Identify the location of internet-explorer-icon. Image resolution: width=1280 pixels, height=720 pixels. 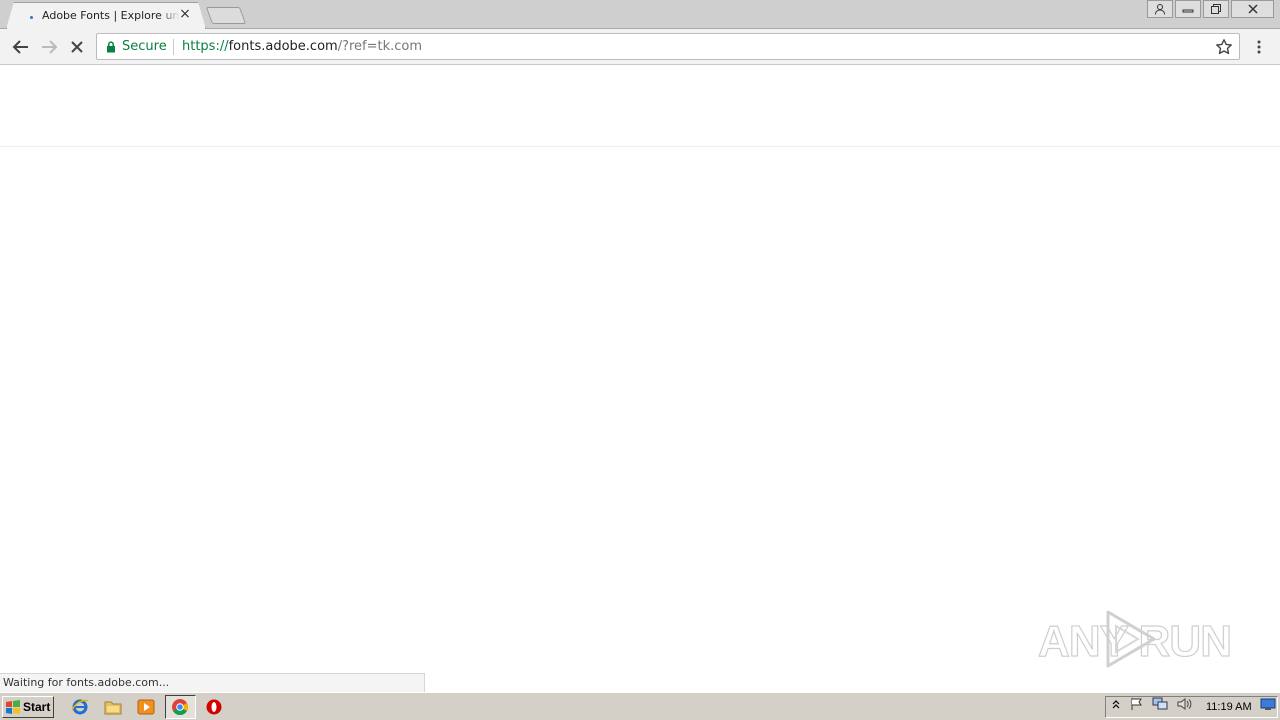
(80, 707).